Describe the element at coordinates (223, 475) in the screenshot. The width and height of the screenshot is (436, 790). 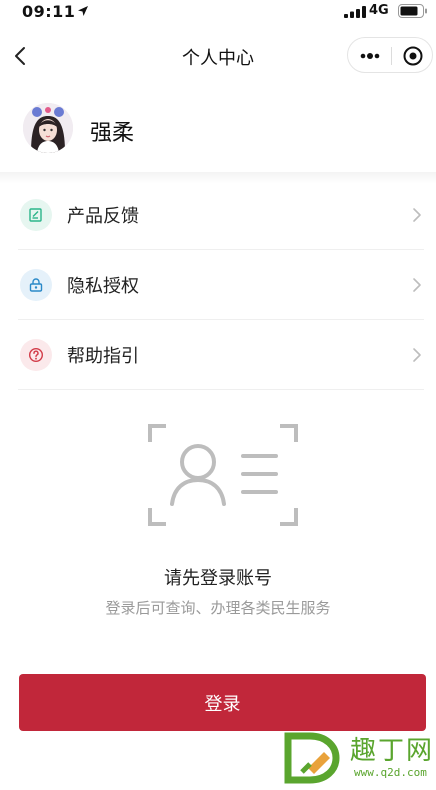
I see `id-card-placeholder-icon` at that location.